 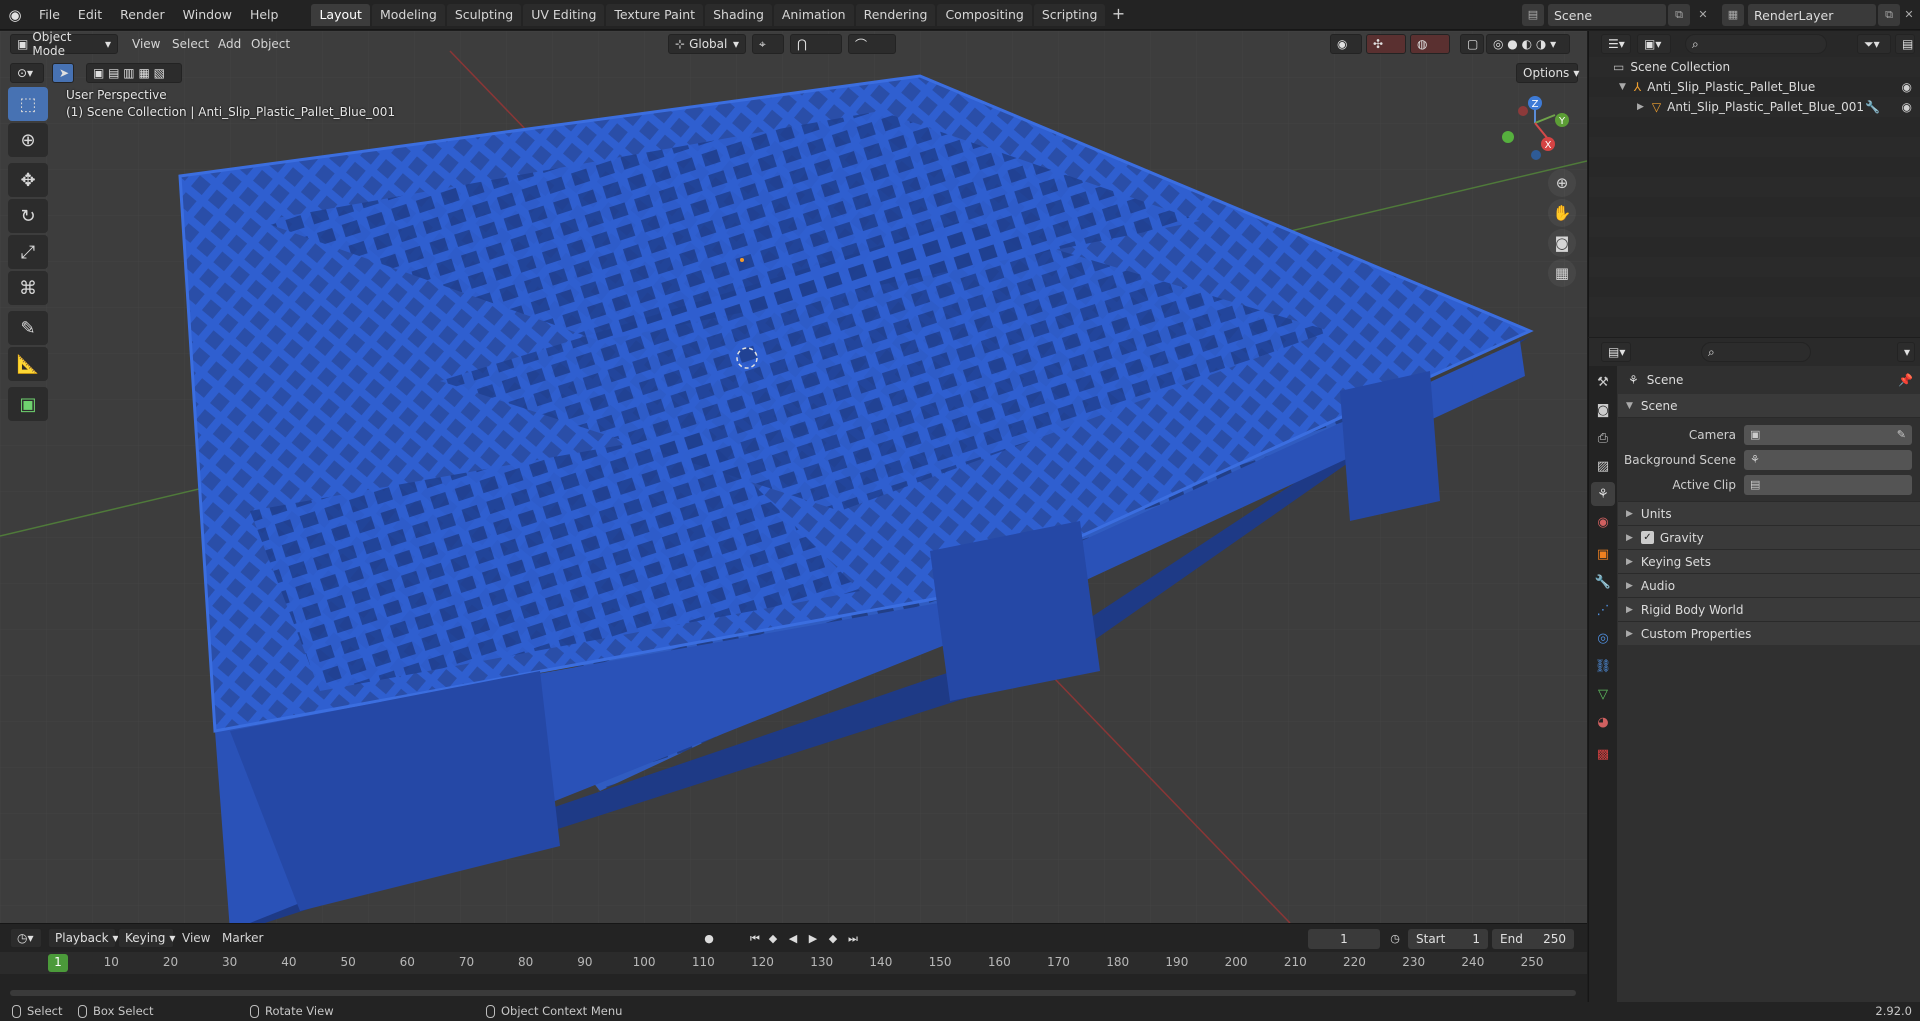 What do you see at coordinates (1069, 14) in the screenshot?
I see `tab-scripting: Scripting` at bounding box center [1069, 14].